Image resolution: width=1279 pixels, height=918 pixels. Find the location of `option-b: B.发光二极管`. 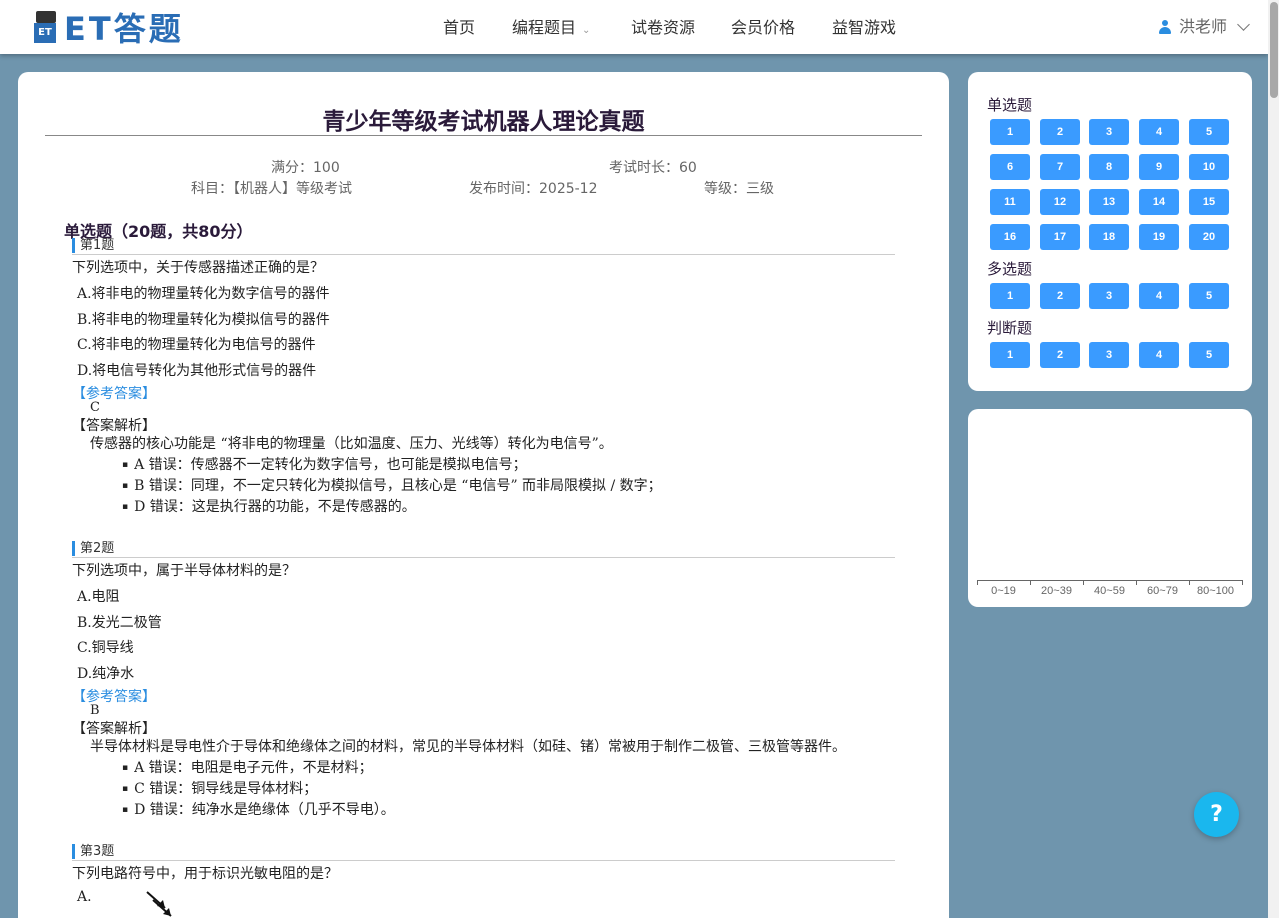

option-b: B.发光二极管 is located at coordinates (119, 623).